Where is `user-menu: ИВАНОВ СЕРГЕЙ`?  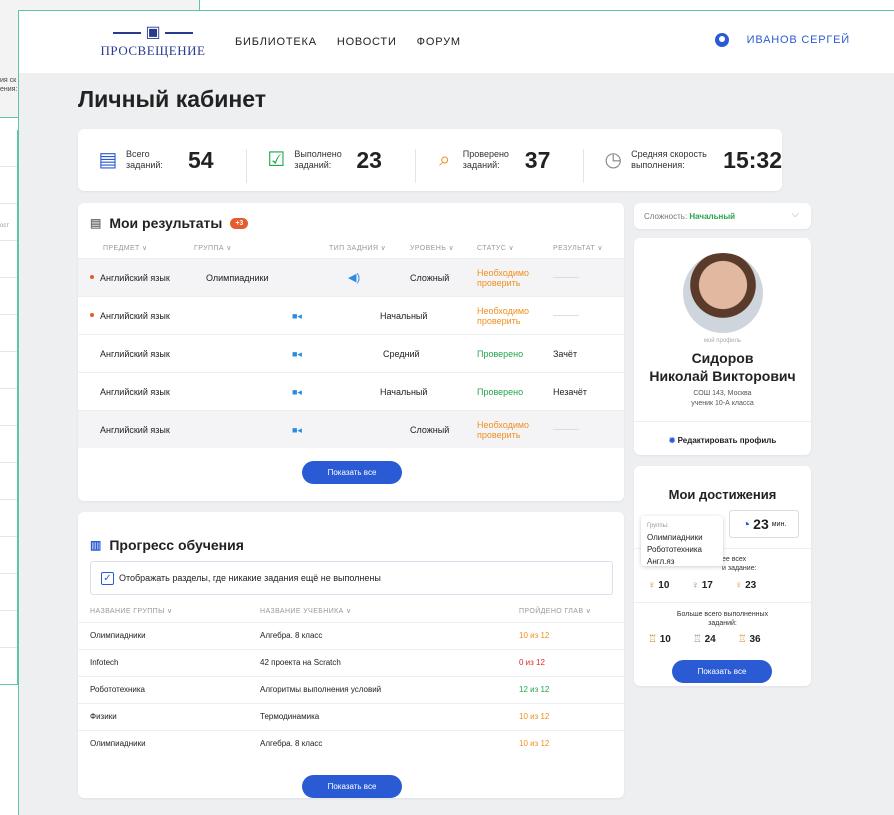
user-menu: ИВАНОВ СЕРГЕЙ is located at coordinates (782, 40).